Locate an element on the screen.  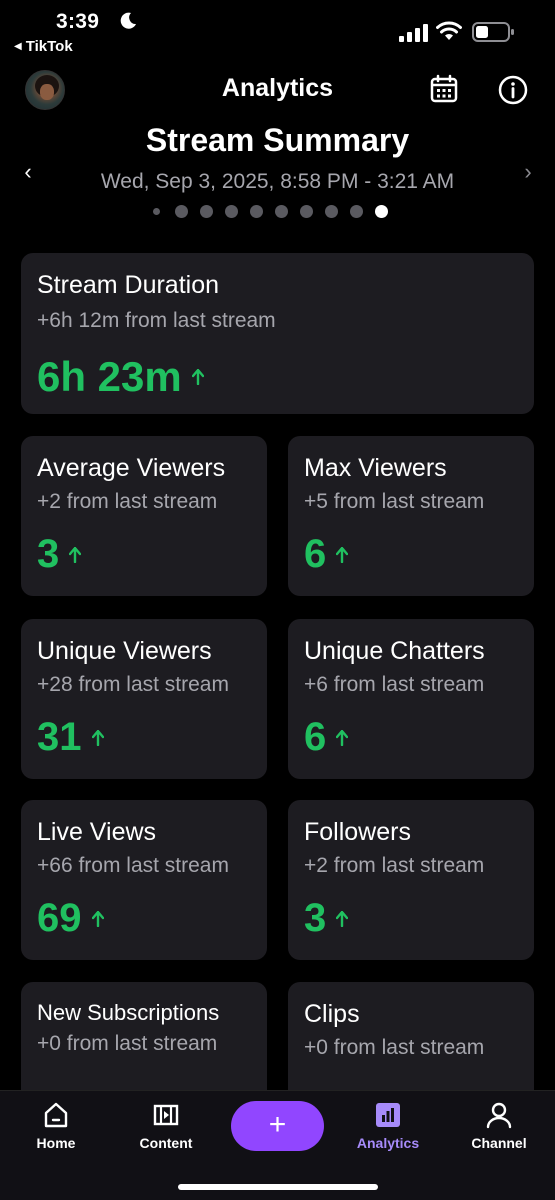
back-app-label: TikTok is located at coordinates (49, 46).